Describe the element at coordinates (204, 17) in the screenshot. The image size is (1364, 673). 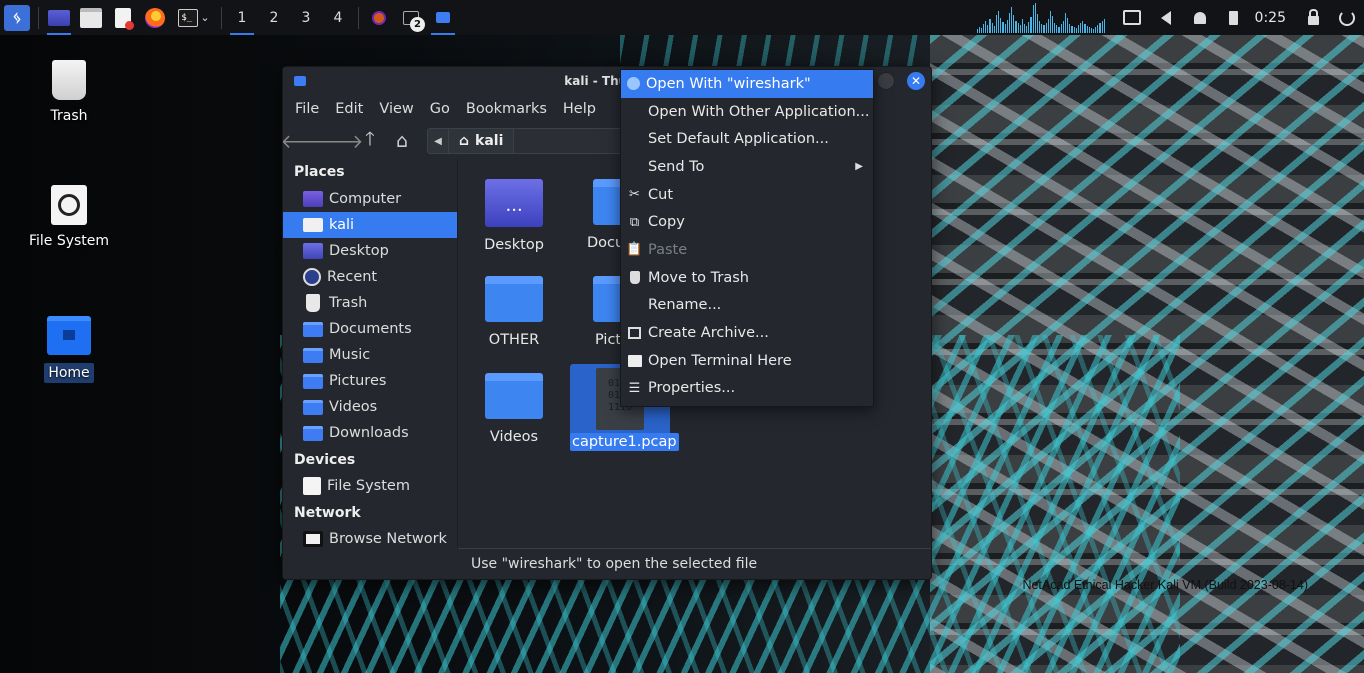
I see `chevron-down-icon: ⌄` at that location.